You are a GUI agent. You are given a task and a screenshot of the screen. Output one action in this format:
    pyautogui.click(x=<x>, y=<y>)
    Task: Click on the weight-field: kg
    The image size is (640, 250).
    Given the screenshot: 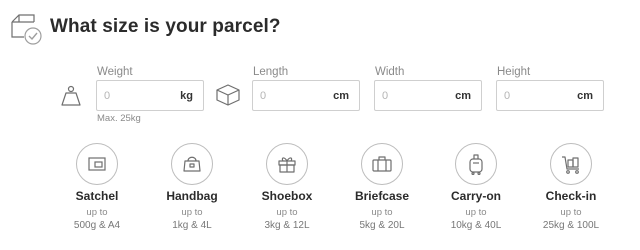 What is the action you would take?
    pyautogui.click(x=150, y=95)
    